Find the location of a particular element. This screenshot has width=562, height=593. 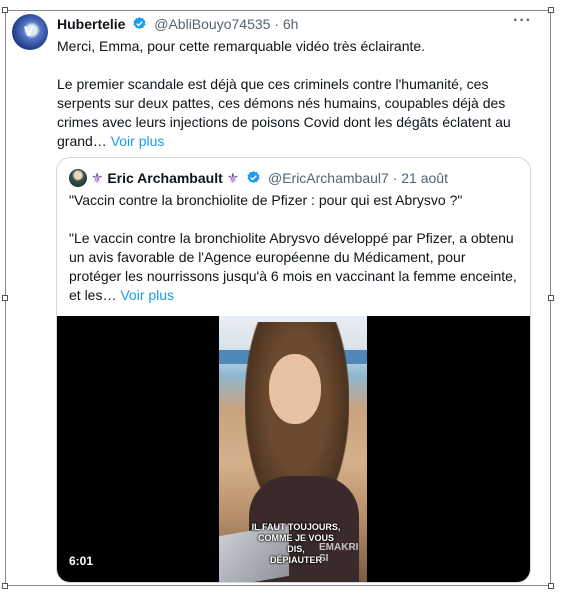

quote-see-more-link: Voir plus is located at coordinates (147, 295).